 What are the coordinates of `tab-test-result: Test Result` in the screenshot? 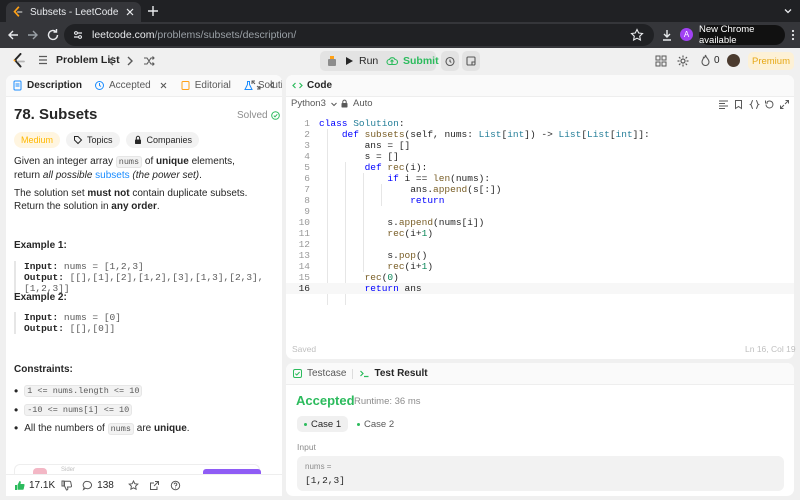 It's located at (393, 374).